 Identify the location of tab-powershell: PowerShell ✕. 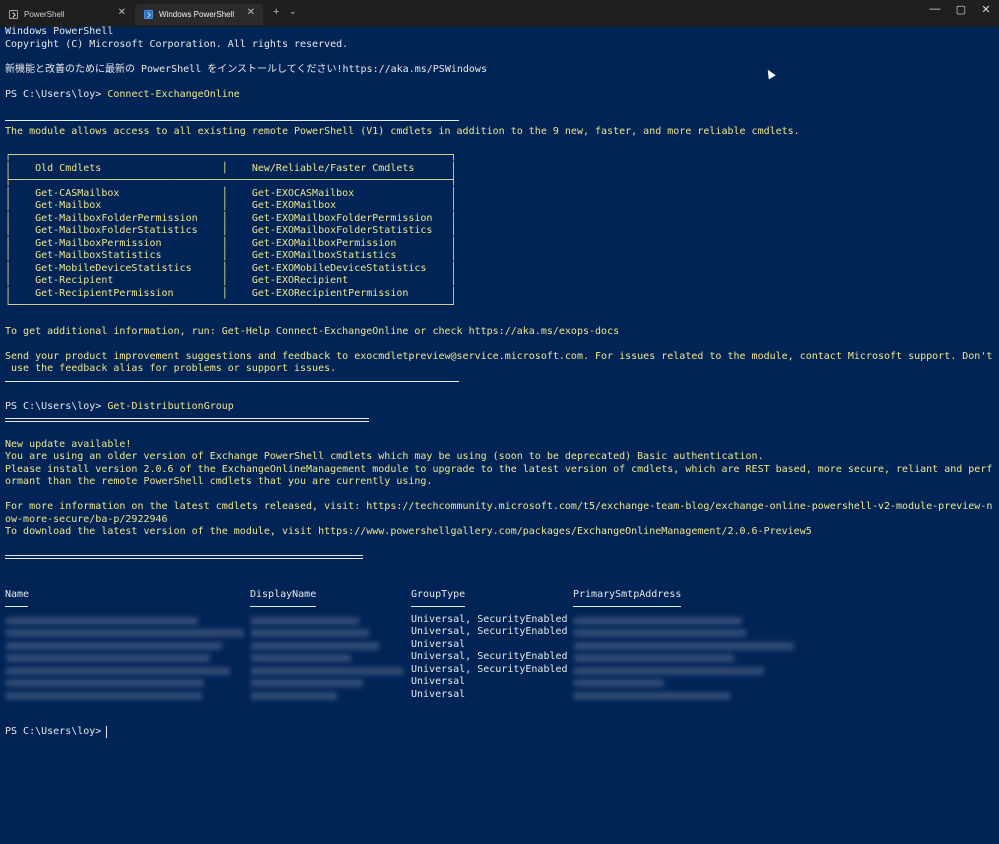
(67, 14).